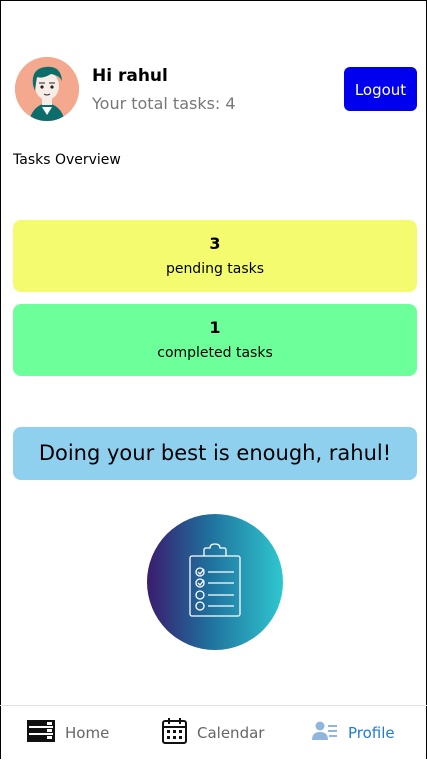 The image size is (427, 760). I want to click on clipboard-checklist-icon, so click(215, 582).